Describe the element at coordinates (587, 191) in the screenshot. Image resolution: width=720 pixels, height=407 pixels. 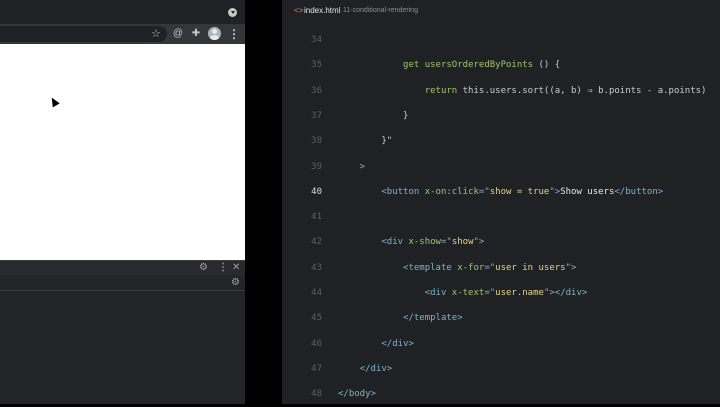
I see `code-token: Show users` at that location.